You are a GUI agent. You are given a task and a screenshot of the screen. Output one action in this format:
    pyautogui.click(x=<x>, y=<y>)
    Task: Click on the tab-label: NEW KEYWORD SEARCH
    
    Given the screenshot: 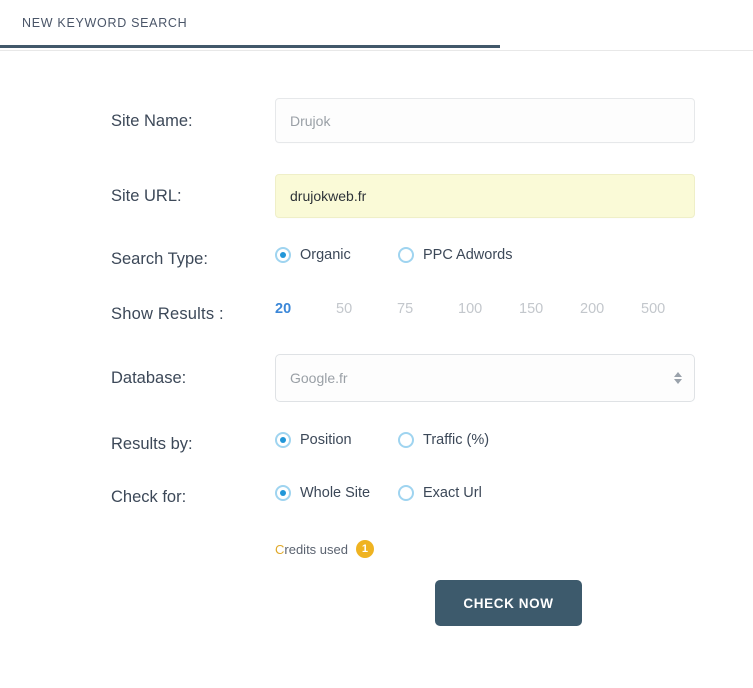 What is the action you would take?
    pyautogui.click(x=105, y=22)
    